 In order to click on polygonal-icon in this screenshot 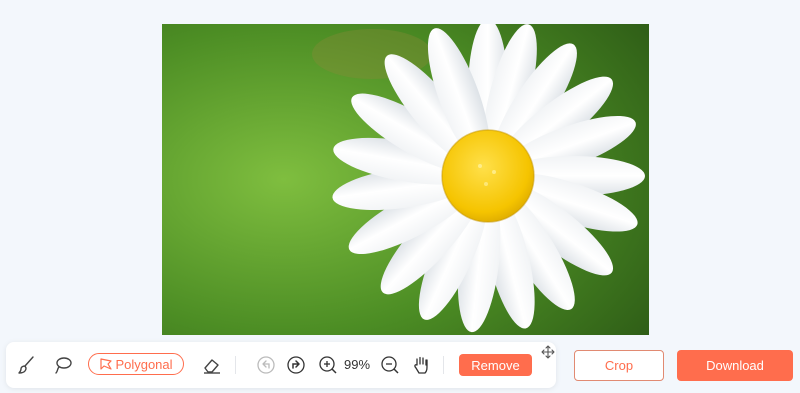, I will do `click(106, 364)`.